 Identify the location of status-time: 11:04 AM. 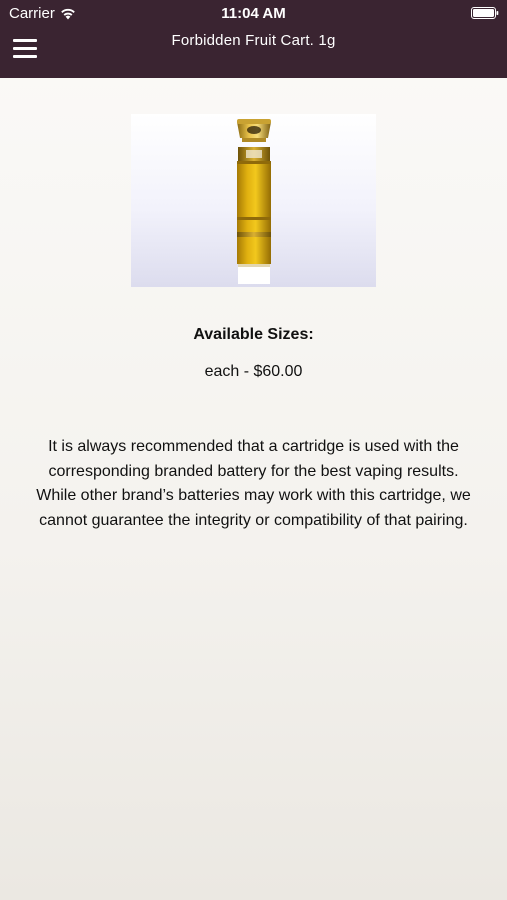
(253, 13).